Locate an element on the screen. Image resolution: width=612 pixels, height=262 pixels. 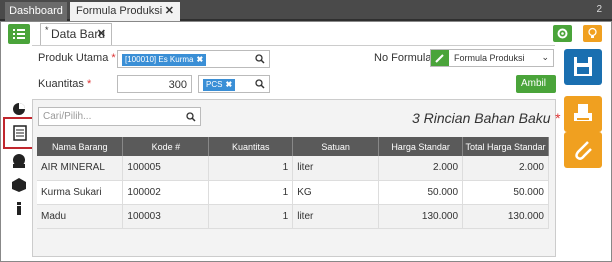
info-icon is located at coordinates (19, 208).